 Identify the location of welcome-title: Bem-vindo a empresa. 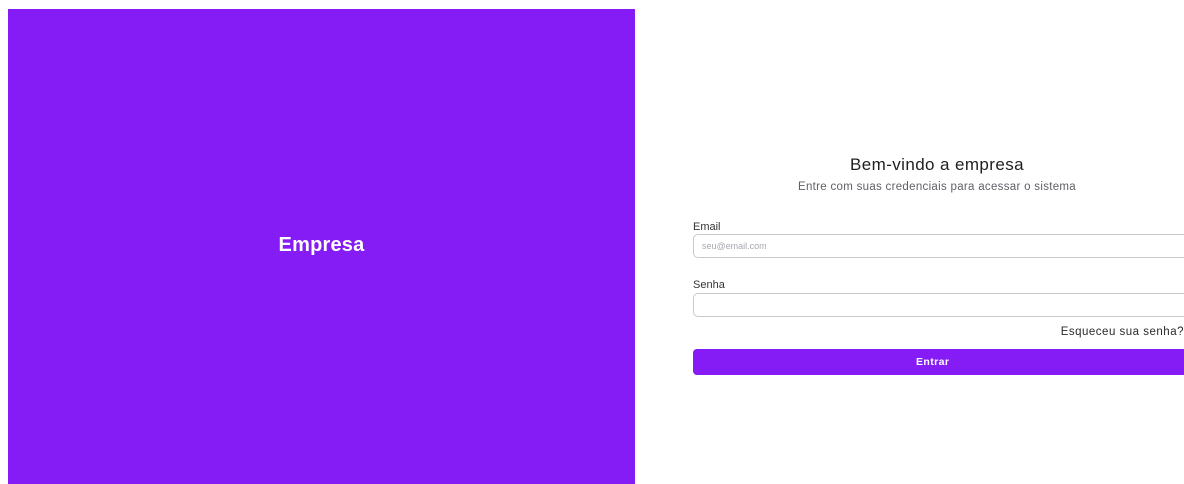
(937, 164).